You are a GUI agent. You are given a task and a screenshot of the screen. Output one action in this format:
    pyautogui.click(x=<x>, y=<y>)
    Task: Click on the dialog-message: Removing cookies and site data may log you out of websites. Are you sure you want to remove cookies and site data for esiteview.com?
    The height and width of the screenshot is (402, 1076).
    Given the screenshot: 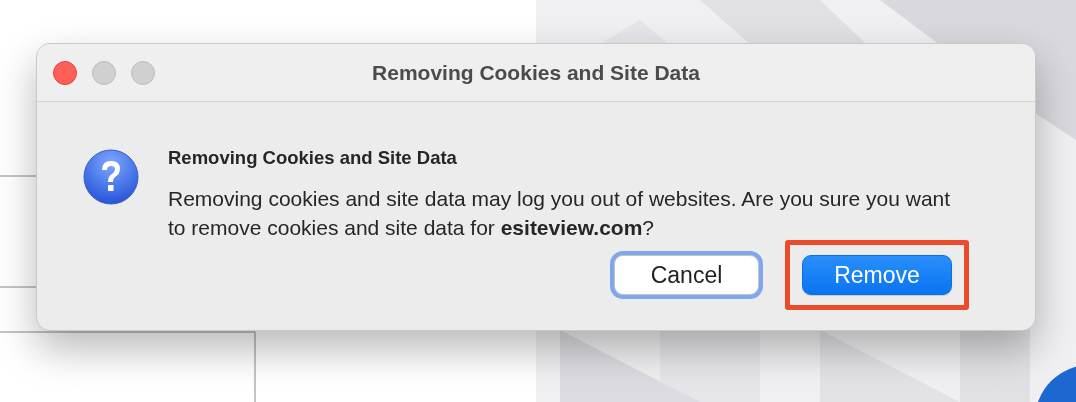 What is the action you would take?
    pyautogui.click(x=560, y=213)
    